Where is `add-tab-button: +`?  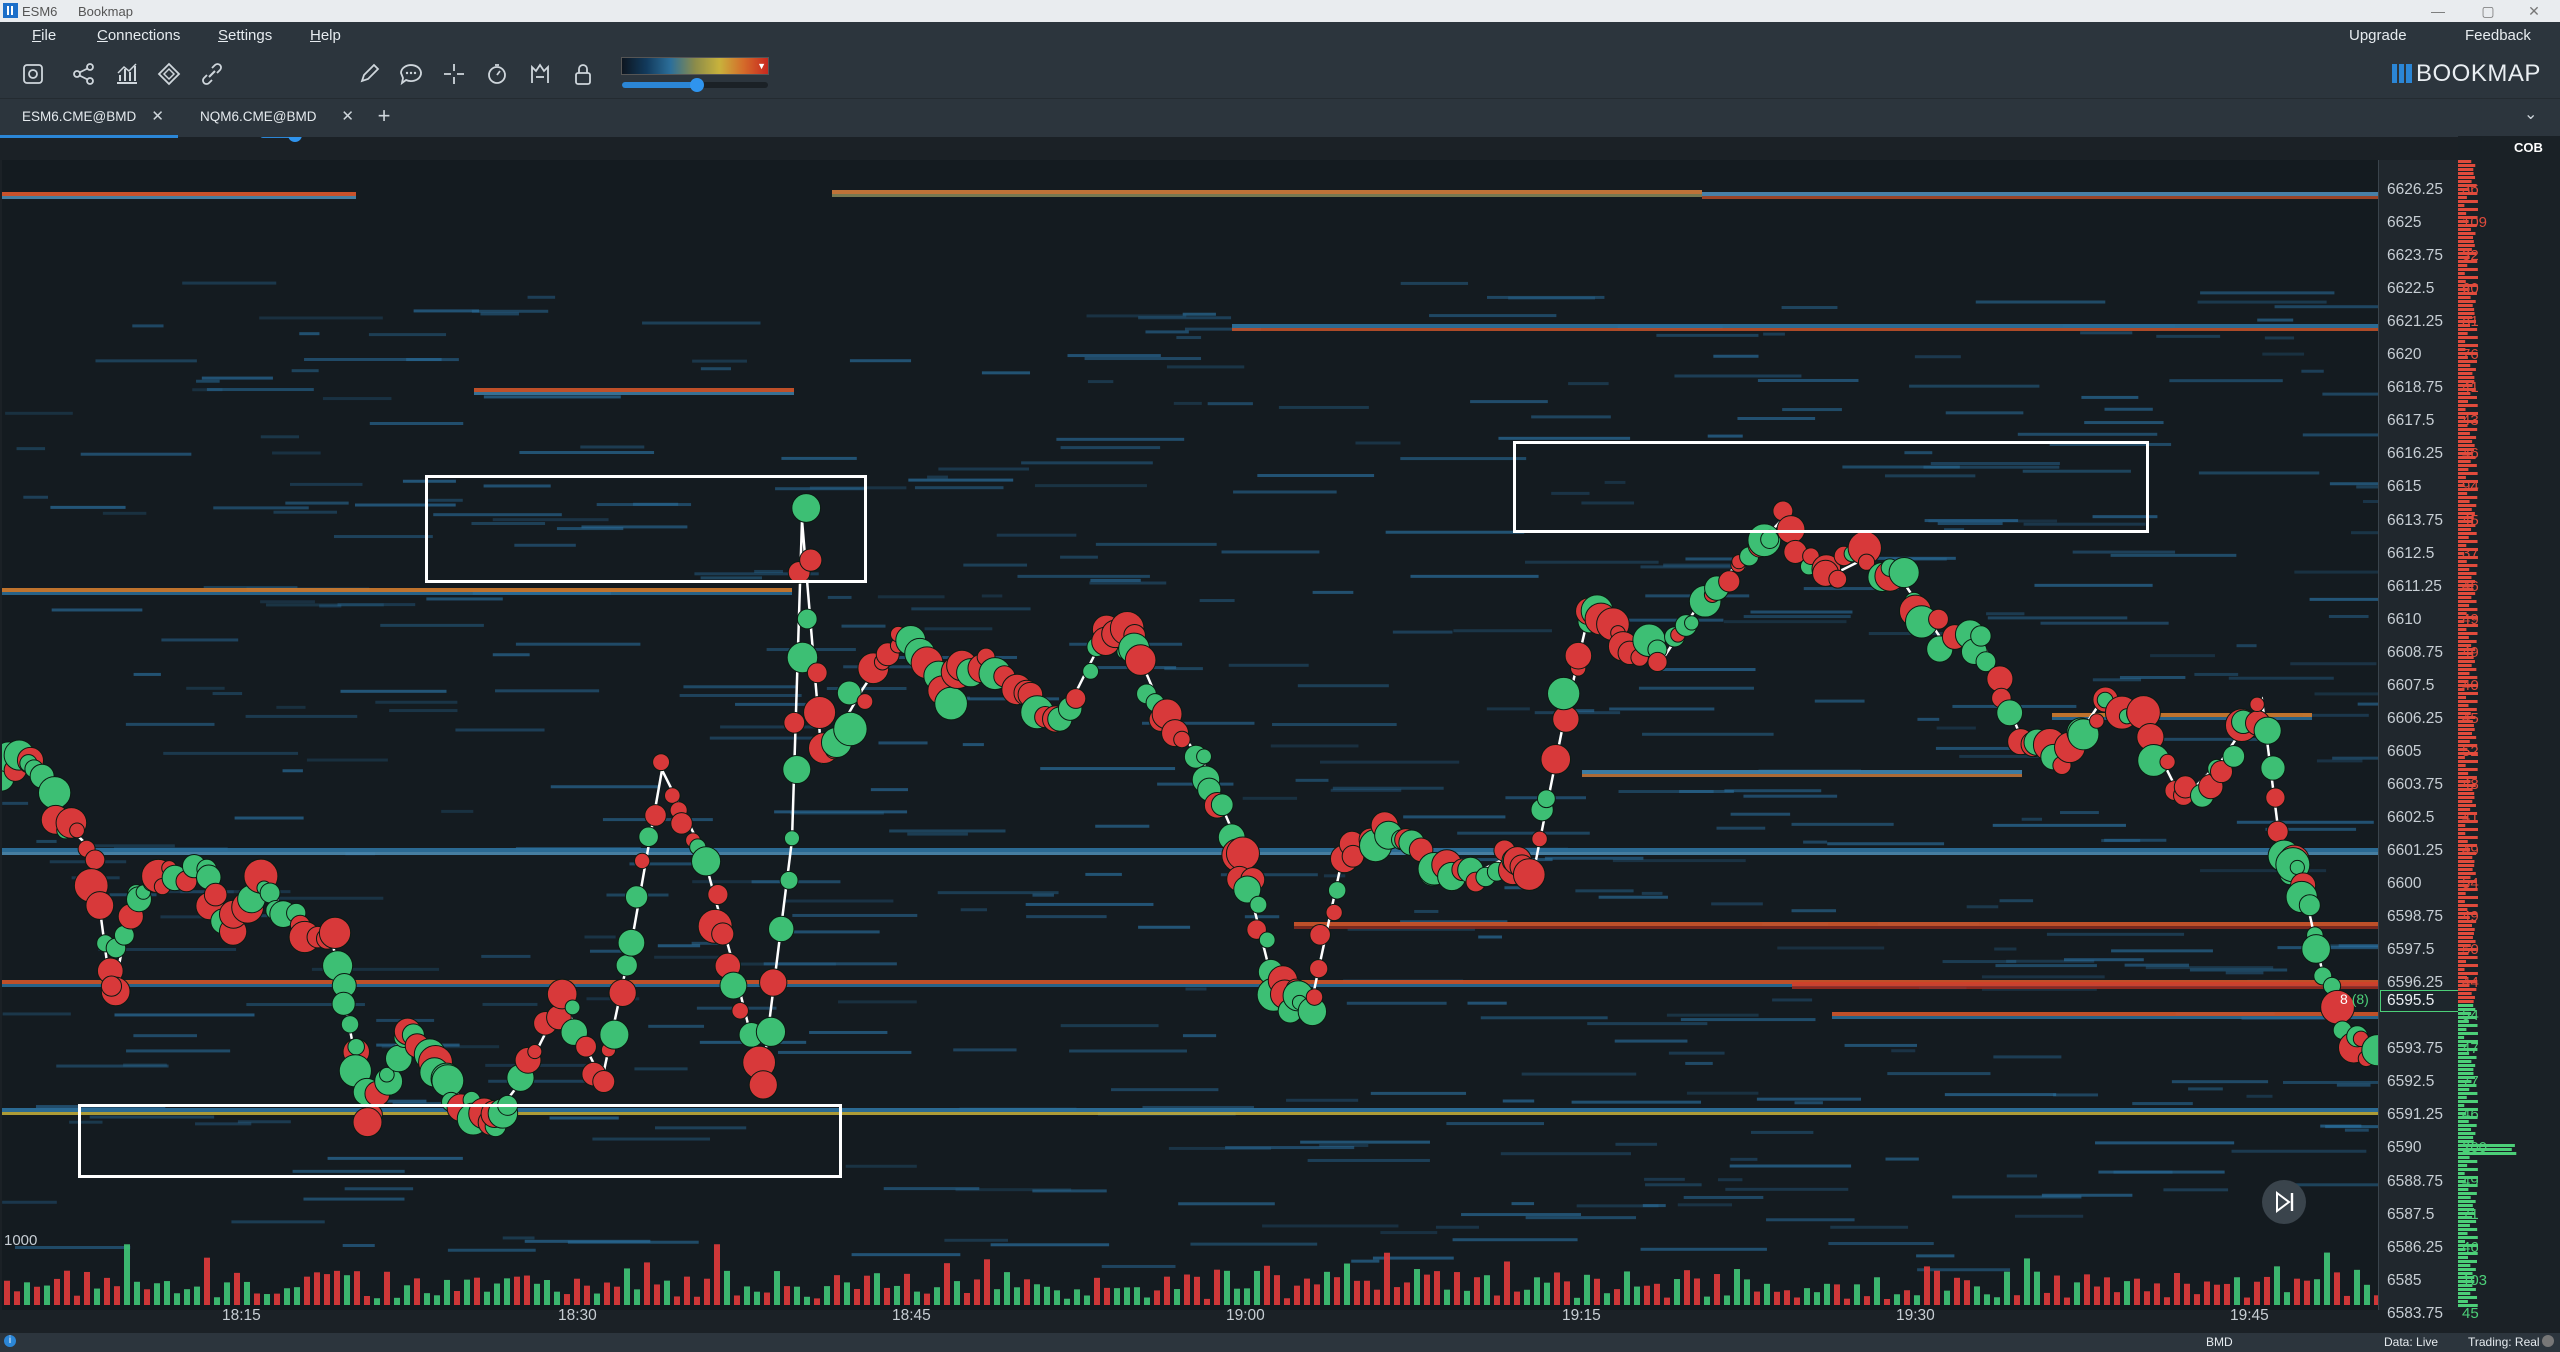
add-tab-button: + is located at coordinates (384, 116).